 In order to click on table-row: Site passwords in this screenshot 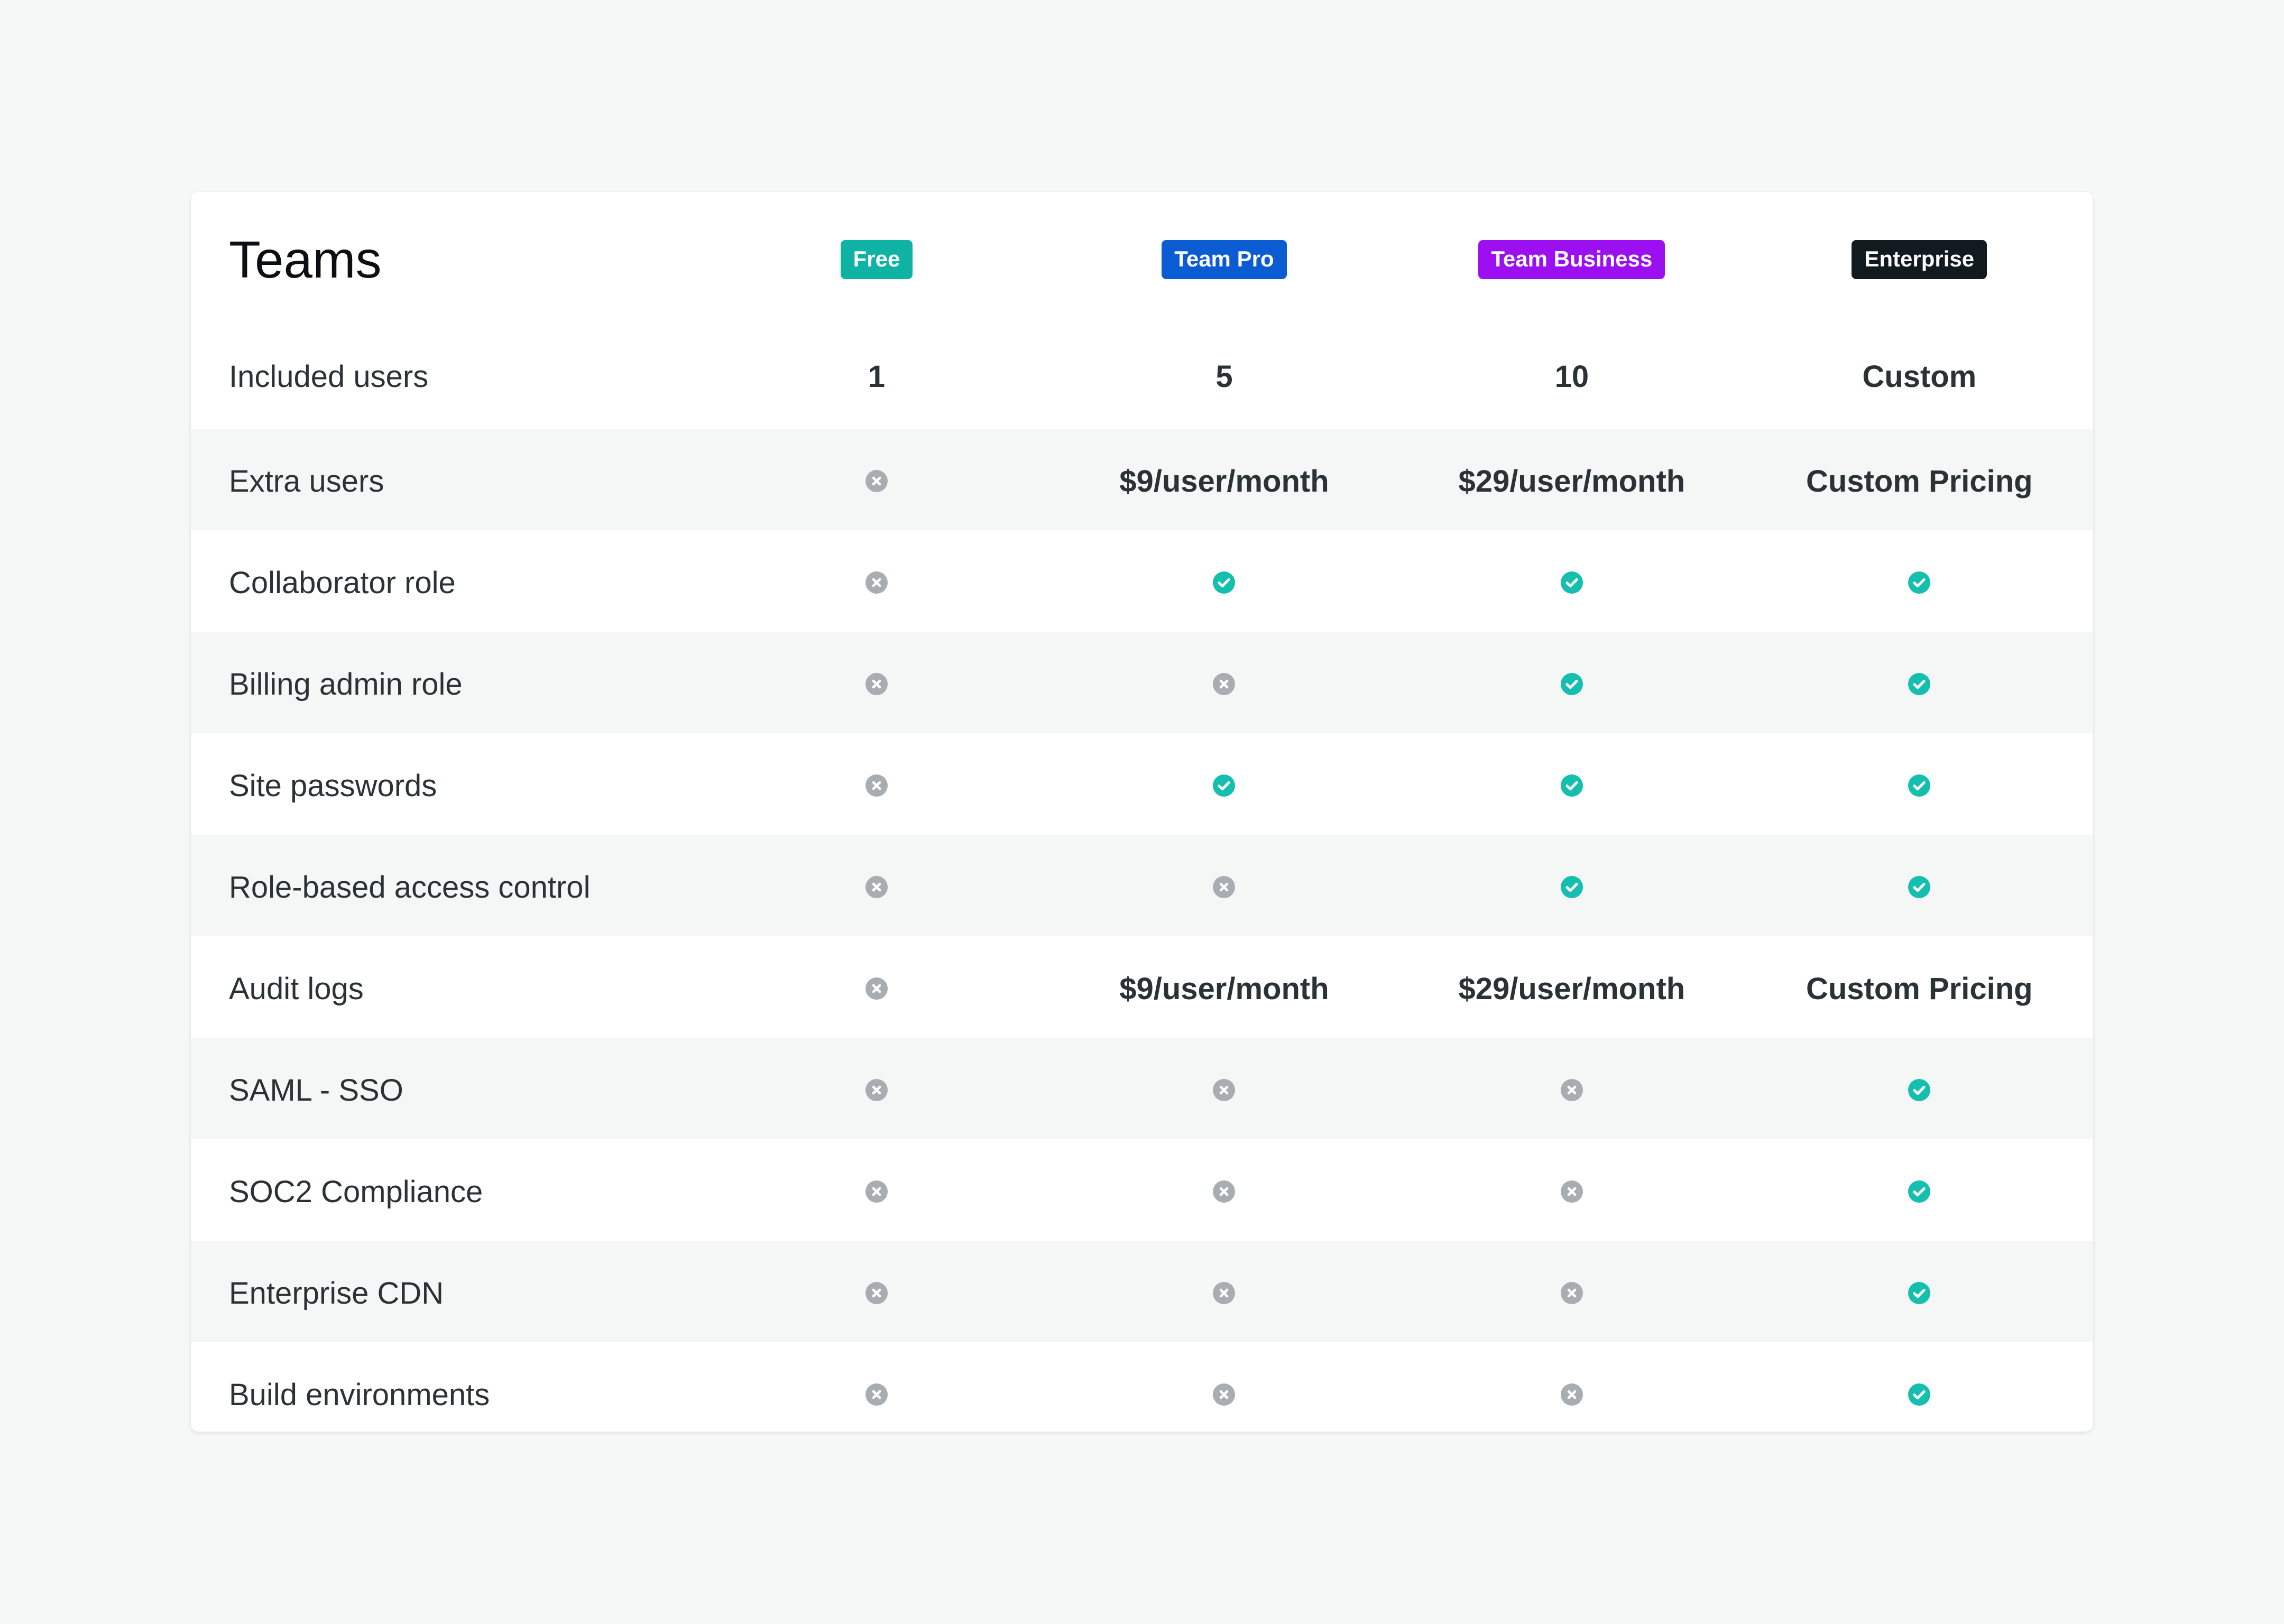, I will do `click(1142, 784)`.